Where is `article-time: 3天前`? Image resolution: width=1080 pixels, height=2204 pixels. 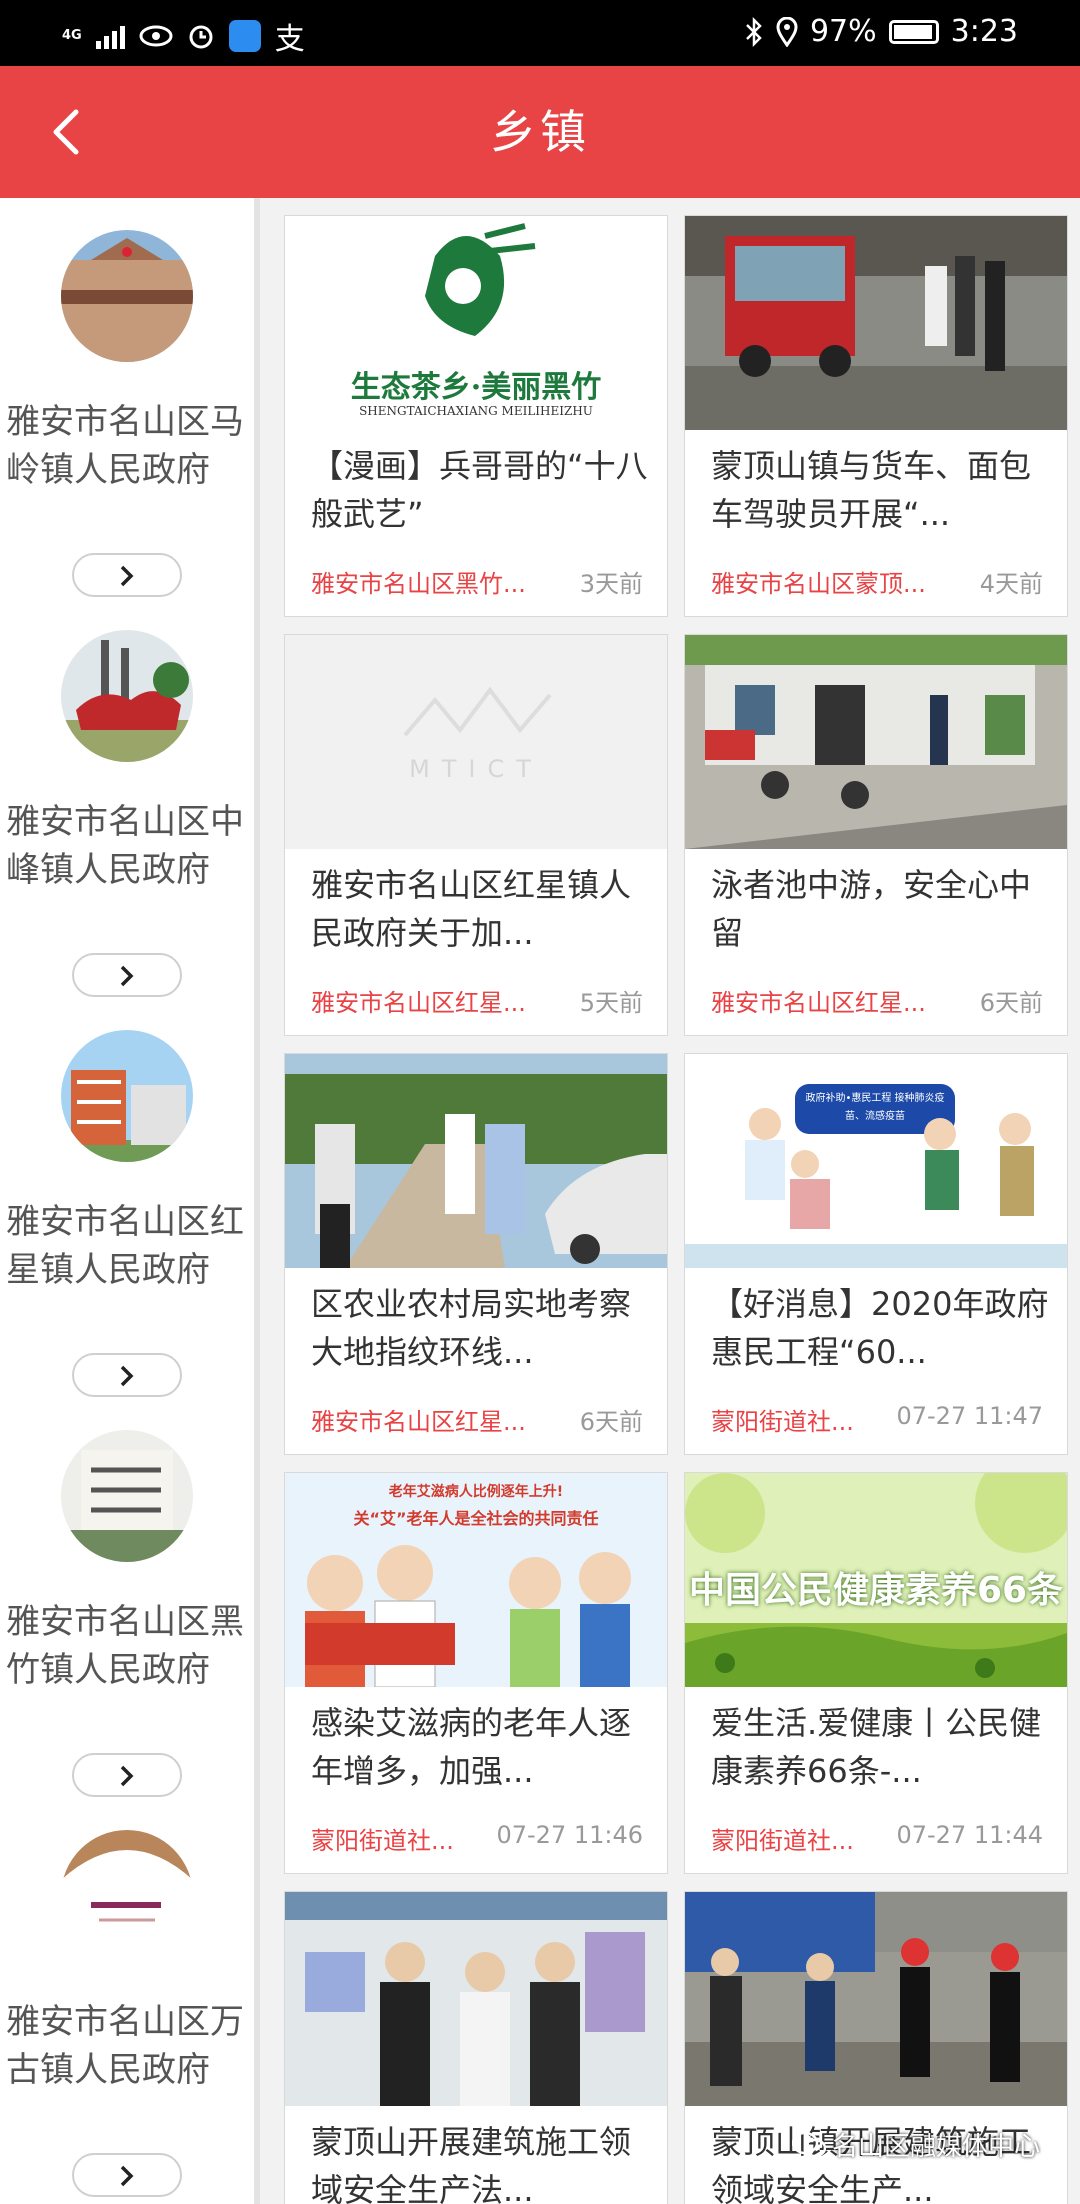 article-time: 3天前 is located at coordinates (611, 584).